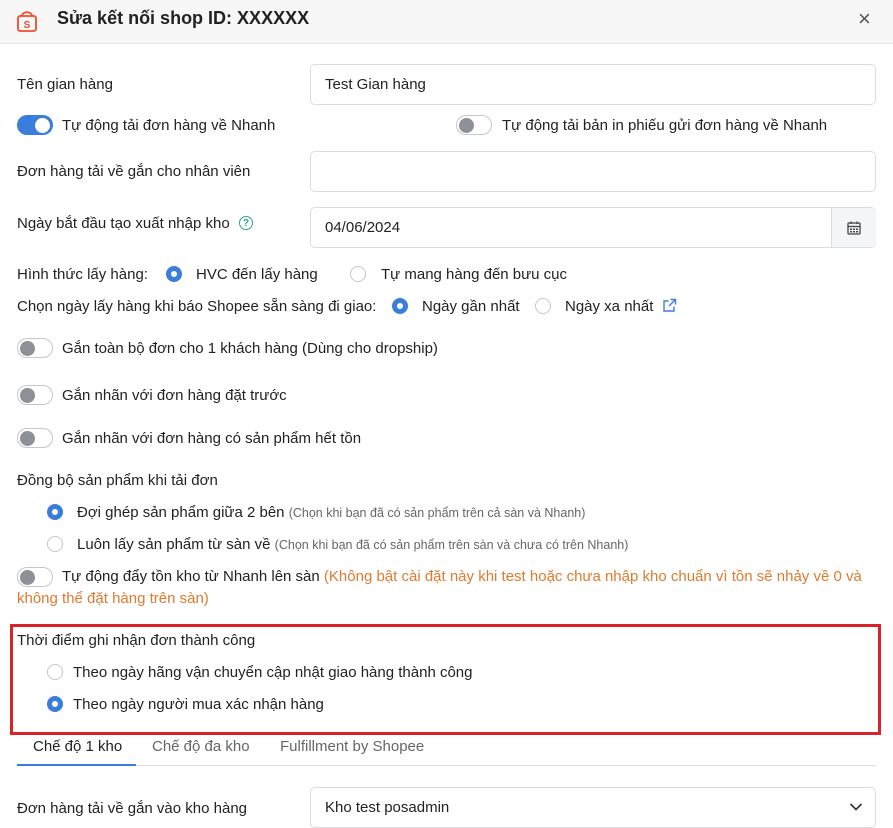 The width and height of the screenshot is (893, 828). What do you see at coordinates (543, 306) in the screenshot?
I see `pickup-date-farthest-radio` at bounding box center [543, 306].